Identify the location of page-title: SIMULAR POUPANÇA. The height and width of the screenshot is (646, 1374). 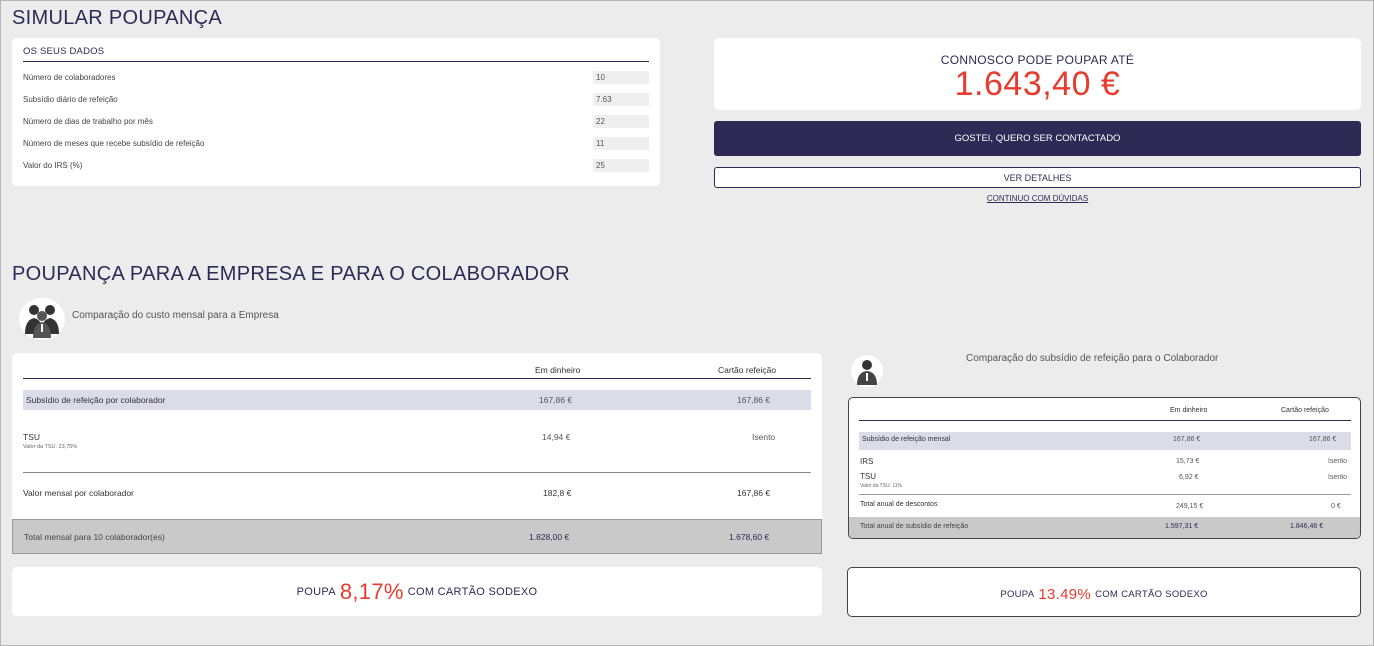
(117, 18).